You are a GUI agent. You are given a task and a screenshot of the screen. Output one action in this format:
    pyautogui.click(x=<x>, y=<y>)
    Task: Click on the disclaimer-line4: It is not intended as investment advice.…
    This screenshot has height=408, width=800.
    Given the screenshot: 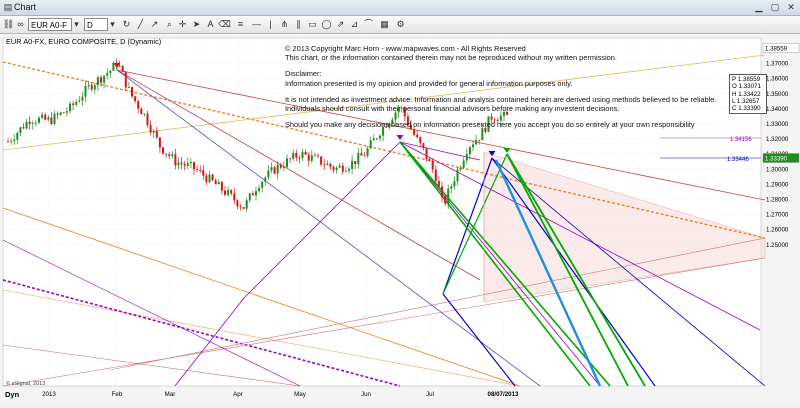 What is the action you would take?
    pyautogui.click(x=501, y=99)
    